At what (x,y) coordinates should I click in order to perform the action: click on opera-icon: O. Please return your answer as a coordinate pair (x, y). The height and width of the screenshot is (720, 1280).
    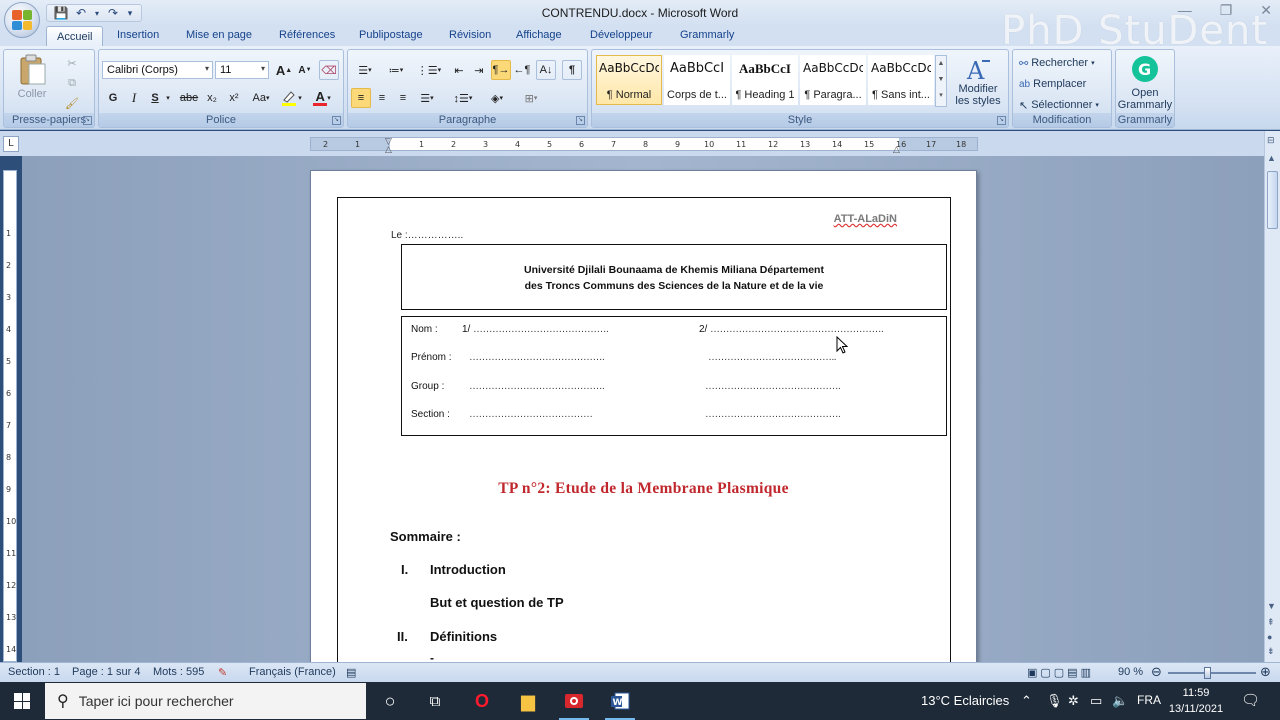
    Looking at the image, I should click on (482, 701).